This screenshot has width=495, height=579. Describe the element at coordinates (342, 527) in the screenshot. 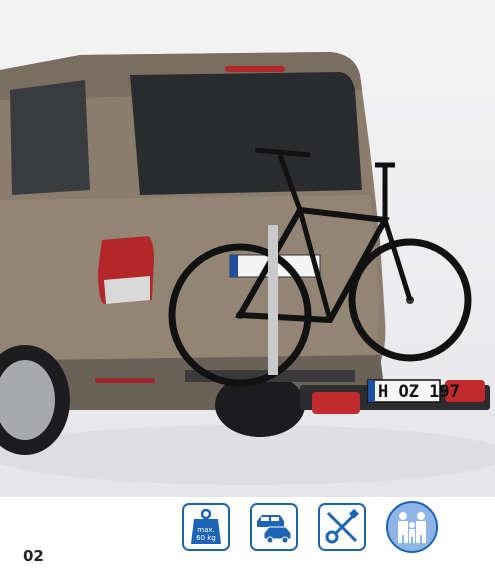

I see `assembly-tools-icon` at that location.